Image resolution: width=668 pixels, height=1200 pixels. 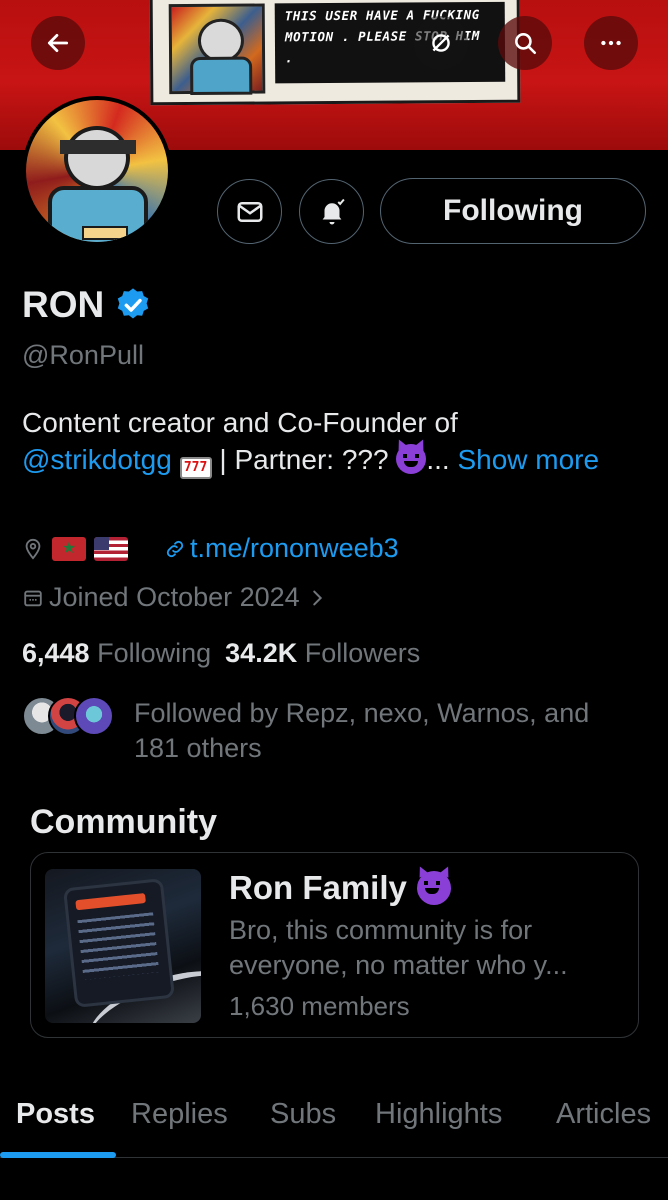 I want to click on tab-posts: Posts, so click(x=55, y=1114).